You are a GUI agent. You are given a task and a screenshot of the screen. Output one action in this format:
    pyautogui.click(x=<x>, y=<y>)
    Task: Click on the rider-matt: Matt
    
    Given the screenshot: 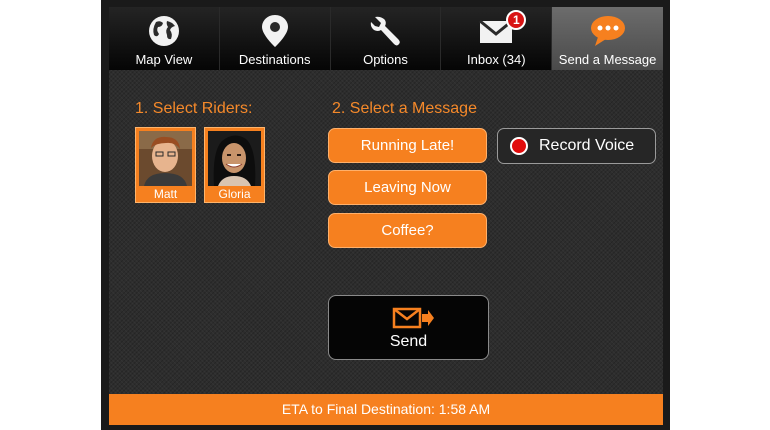 What is the action you would take?
    pyautogui.click(x=165, y=165)
    